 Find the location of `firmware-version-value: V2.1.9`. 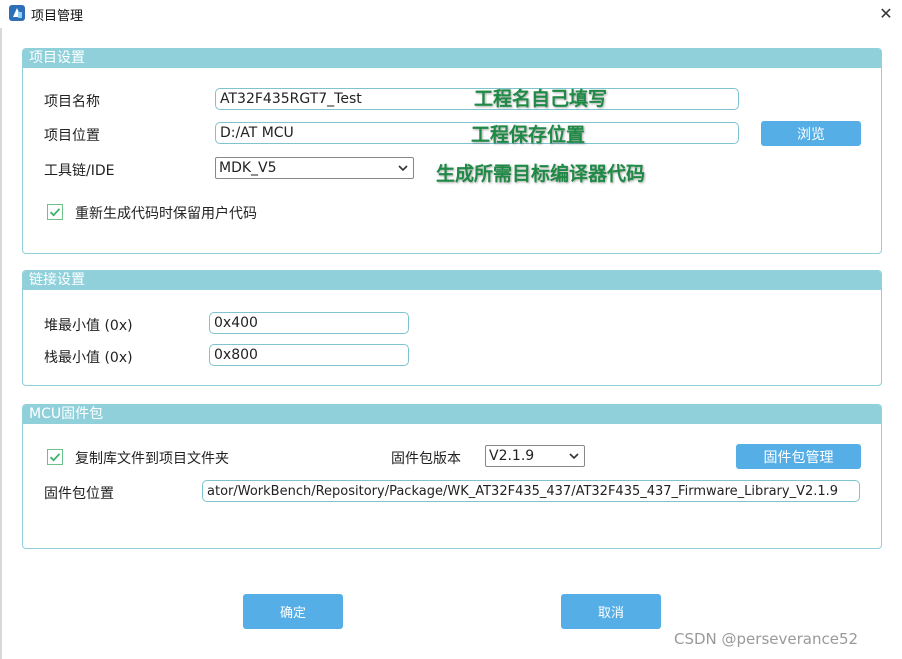

firmware-version-value: V2.1.9 is located at coordinates (512, 456).